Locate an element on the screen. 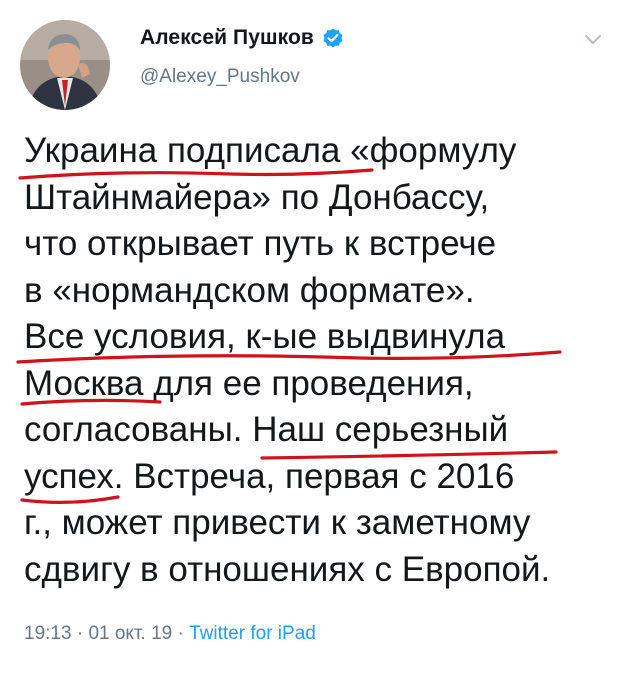 The image size is (618, 680). tweet-text-line: сдвигу в отношениях с Европой. is located at coordinates (287, 569).